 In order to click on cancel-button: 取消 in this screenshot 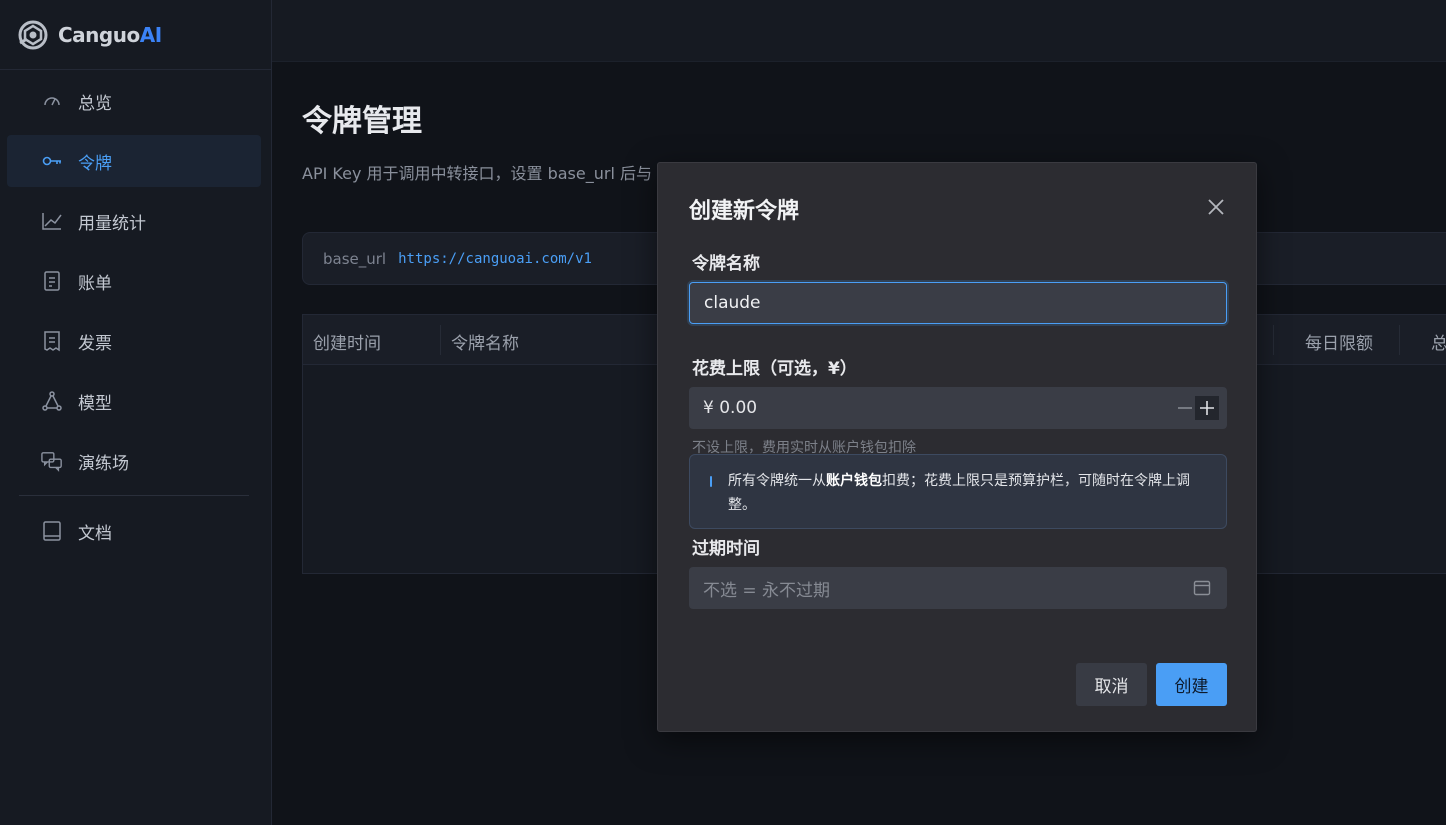, I will do `click(1111, 684)`.